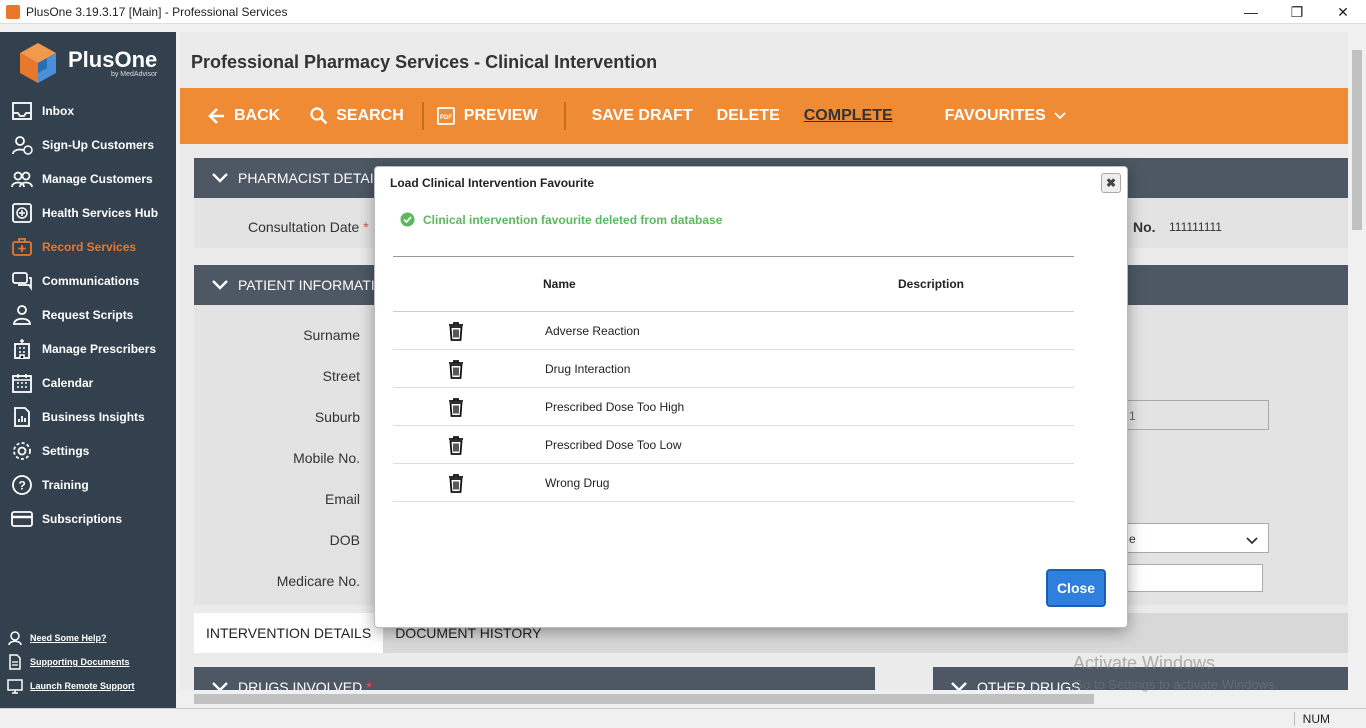 The image size is (1366, 728). Describe the element at coordinates (615, 407) in the screenshot. I see `favourite-name: Prescribed Dose Too High` at that location.